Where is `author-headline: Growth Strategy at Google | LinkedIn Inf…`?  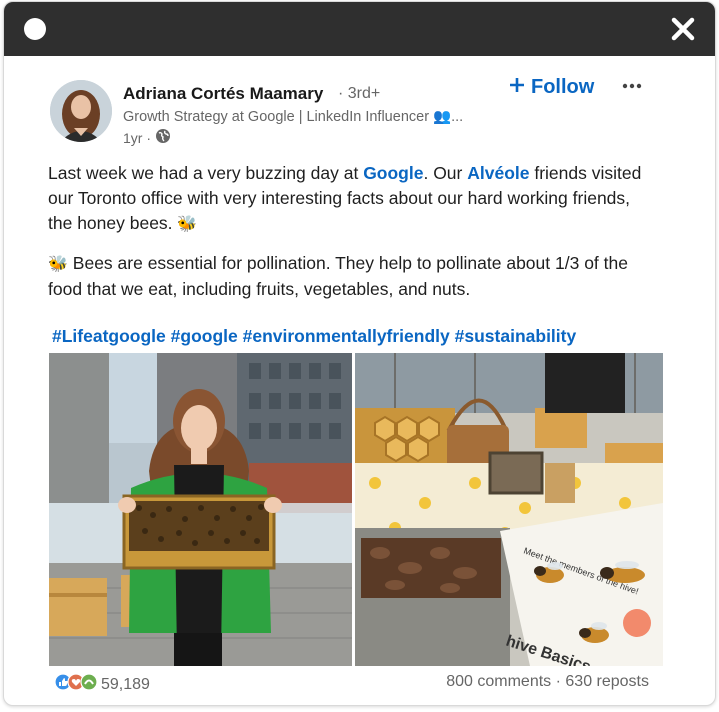 author-headline: Growth Strategy at Google | LinkedIn Inf… is located at coordinates (293, 117).